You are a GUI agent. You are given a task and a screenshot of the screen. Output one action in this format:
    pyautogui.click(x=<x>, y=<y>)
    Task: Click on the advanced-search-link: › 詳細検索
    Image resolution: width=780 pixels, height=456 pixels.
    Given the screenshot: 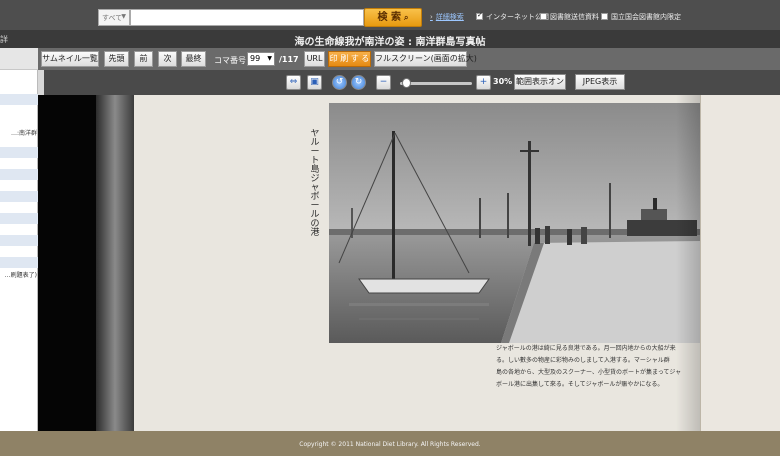 What is the action you would take?
    pyautogui.click(x=447, y=17)
    